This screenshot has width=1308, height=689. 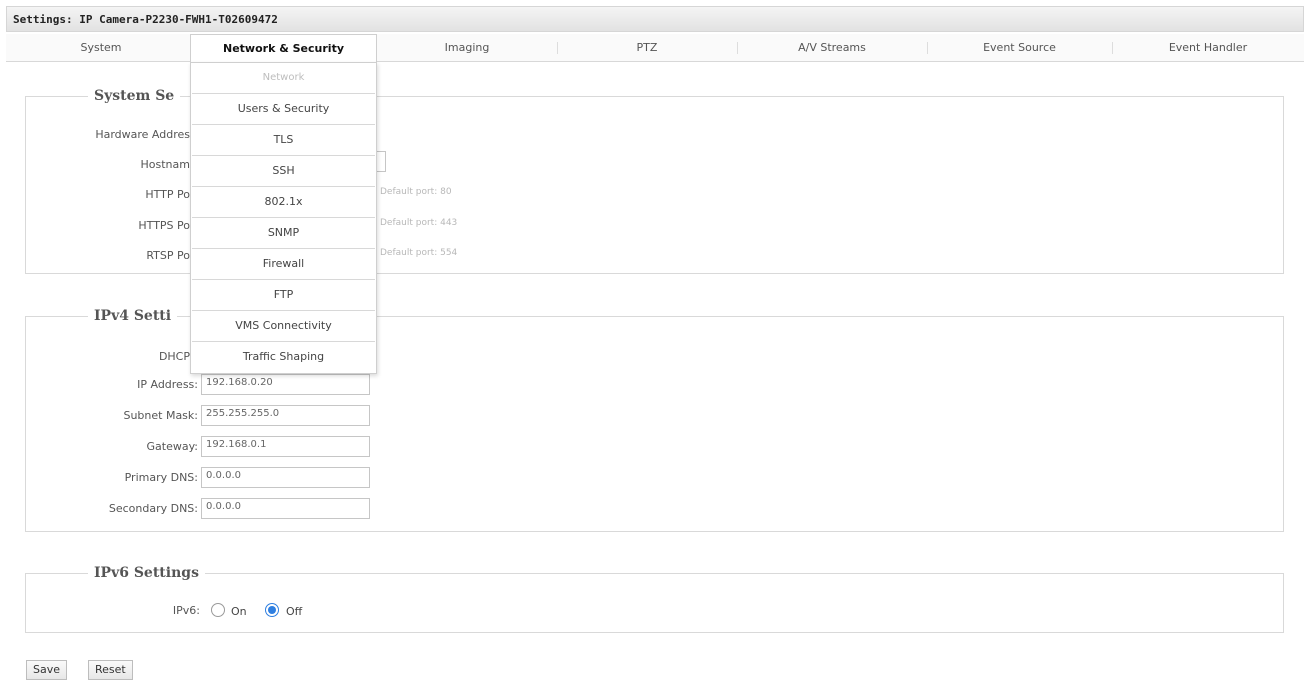 What do you see at coordinates (283, 78) in the screenshot?
I see `menu-item-network: Network` at bounding box center [283, 78].